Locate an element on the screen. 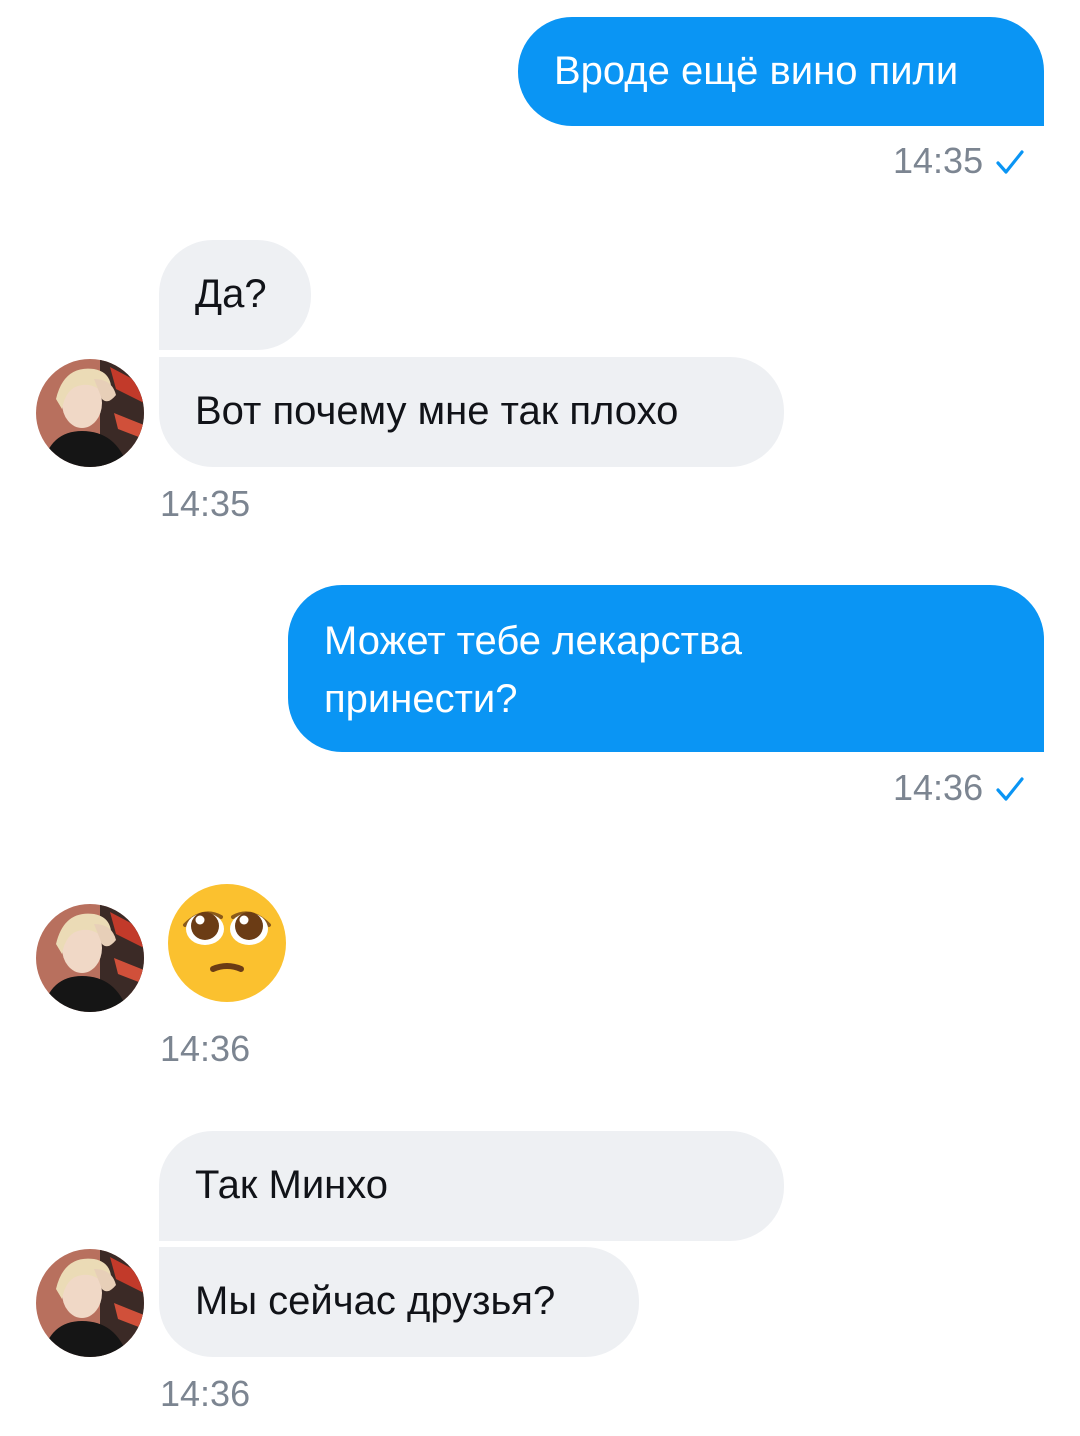 The image size is (1080, 1436). incoming-message: Мы сейчас друзья? is located at coordinates (399, 1302).